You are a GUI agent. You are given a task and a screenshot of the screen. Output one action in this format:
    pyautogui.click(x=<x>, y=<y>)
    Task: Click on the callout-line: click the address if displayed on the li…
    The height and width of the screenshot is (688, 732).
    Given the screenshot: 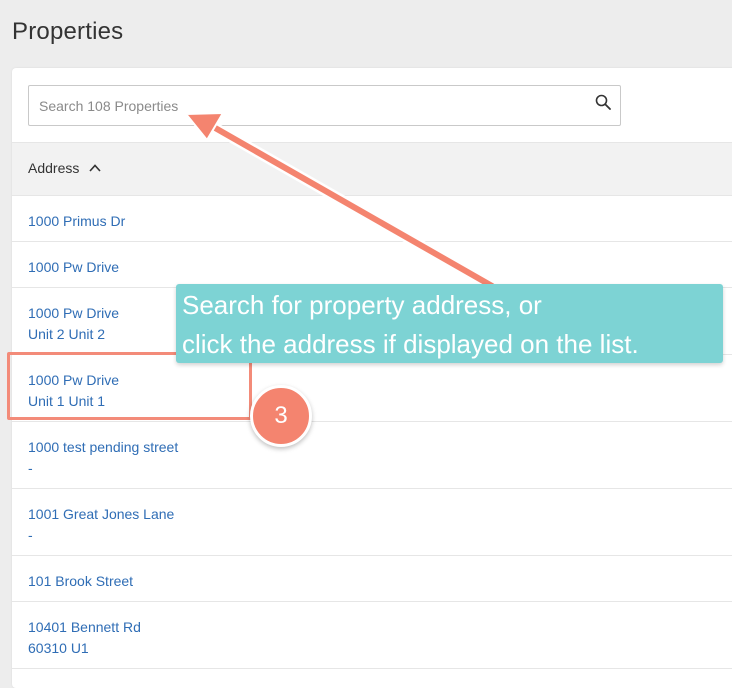 What is the action you would take?
    pyautogui.click(x=410, y=344)
    